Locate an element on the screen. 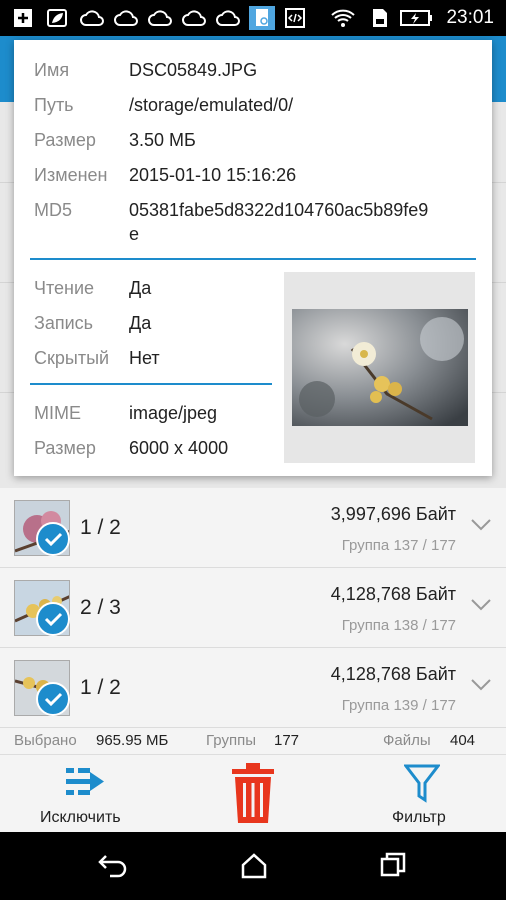 The width and height of the screenshot is (506, 900). read-label: Чтение is located at coordinates (64, 288).